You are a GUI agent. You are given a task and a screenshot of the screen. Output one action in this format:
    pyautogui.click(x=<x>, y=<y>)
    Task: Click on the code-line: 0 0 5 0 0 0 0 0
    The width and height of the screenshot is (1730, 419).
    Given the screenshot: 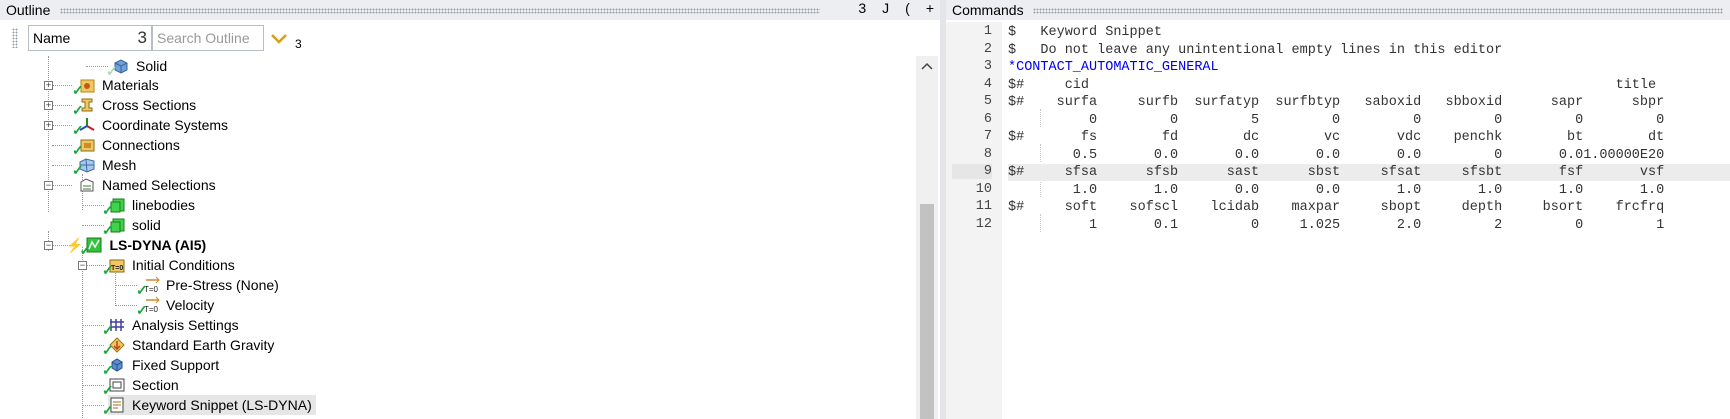 What is the action you would take?
    pyautogui.click(x=1369, y=120)
    